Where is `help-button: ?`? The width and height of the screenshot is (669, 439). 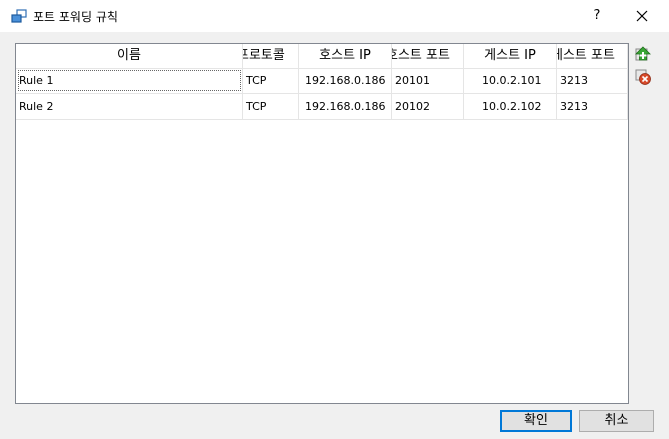
help-button: ? is located at coordinates (597, 16).